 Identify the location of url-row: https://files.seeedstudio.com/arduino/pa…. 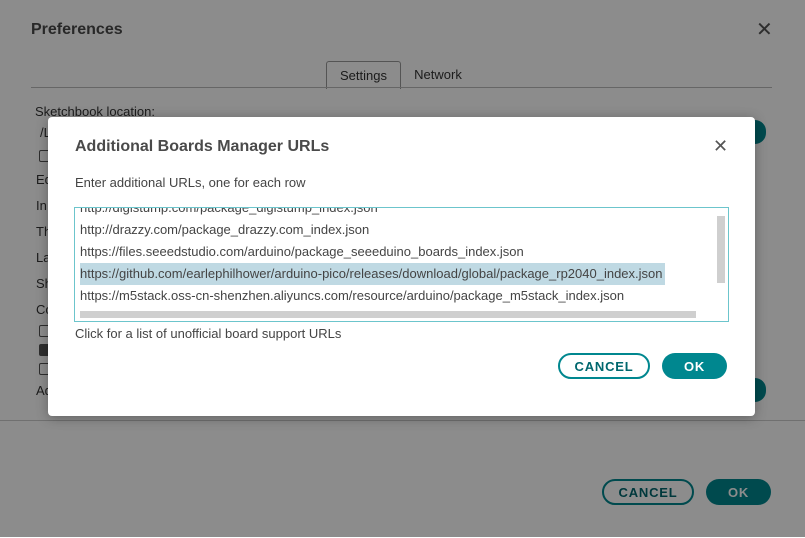
(302, 252).